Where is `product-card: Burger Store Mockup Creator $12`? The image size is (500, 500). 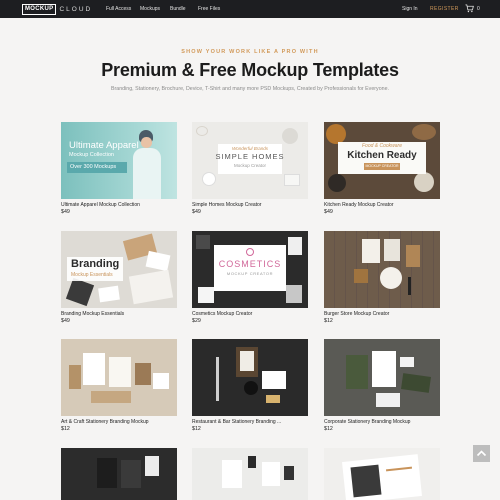
product-card: Burger Store Mockup Creator $12 is located at coordinates (382, 277).